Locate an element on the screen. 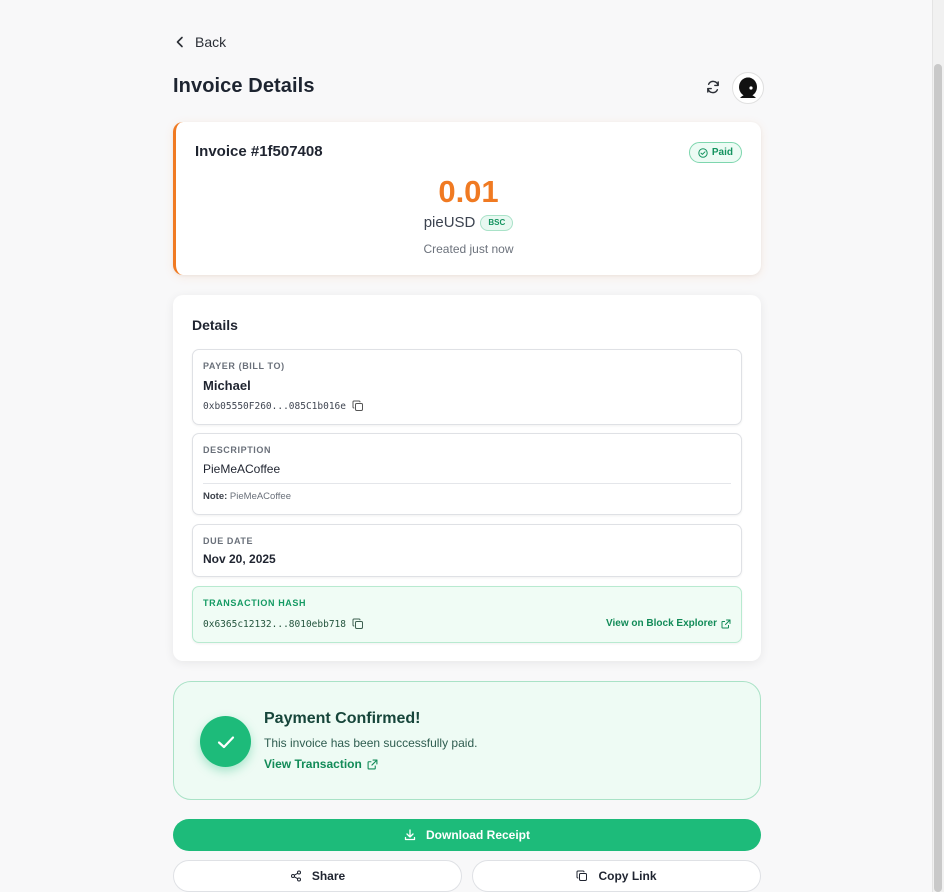 This screenshot has height=892, width=944. description-label: DESCRIPTION is located at coordinates (237, 450).